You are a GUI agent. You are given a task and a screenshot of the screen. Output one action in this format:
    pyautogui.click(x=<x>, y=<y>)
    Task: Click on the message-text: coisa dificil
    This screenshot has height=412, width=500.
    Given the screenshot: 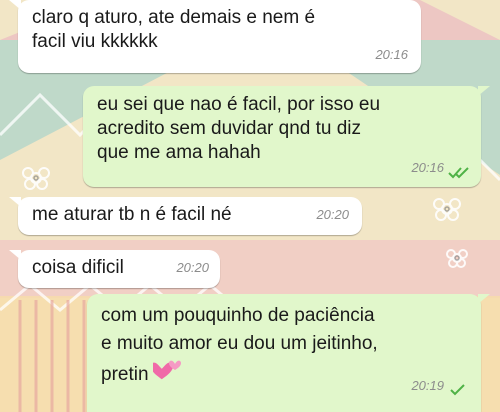 What is the action you would take?
    pyautogui.click(x=78, y=267)
    